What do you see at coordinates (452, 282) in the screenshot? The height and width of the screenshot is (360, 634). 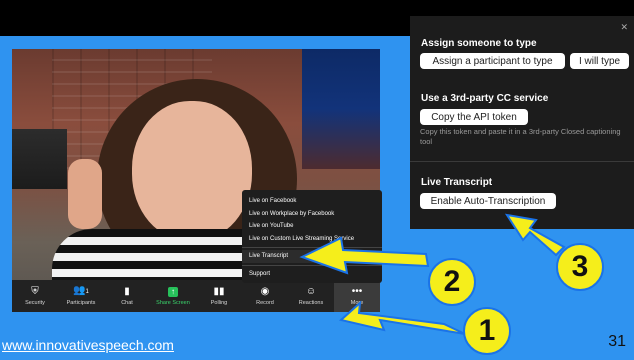 I see `step-badge-2: 2` at bounding box center [452, 282].